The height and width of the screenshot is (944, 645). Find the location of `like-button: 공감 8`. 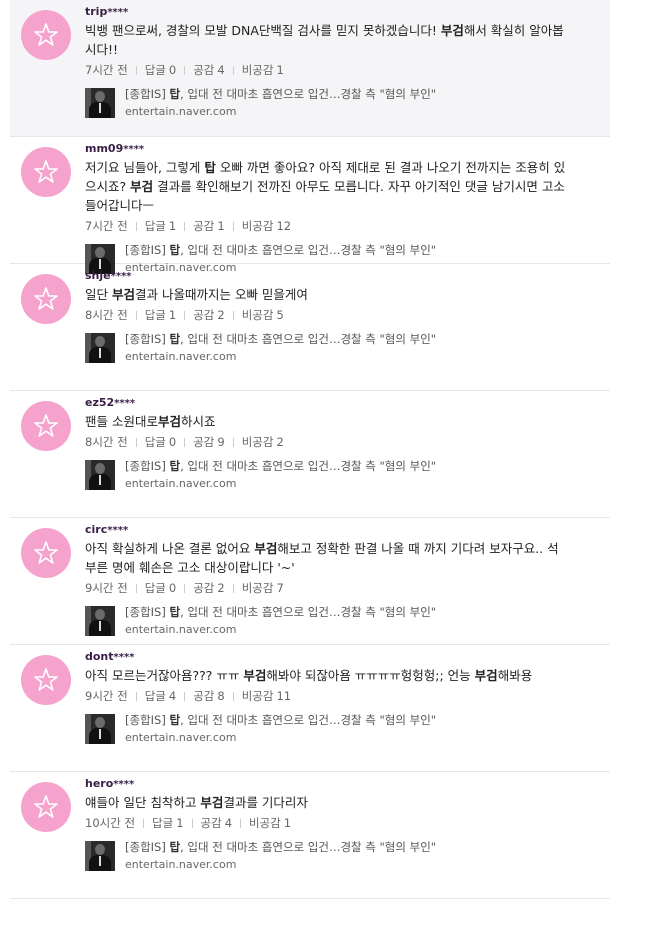

like-button: 공감 8 is located at coordinates (209, 696).